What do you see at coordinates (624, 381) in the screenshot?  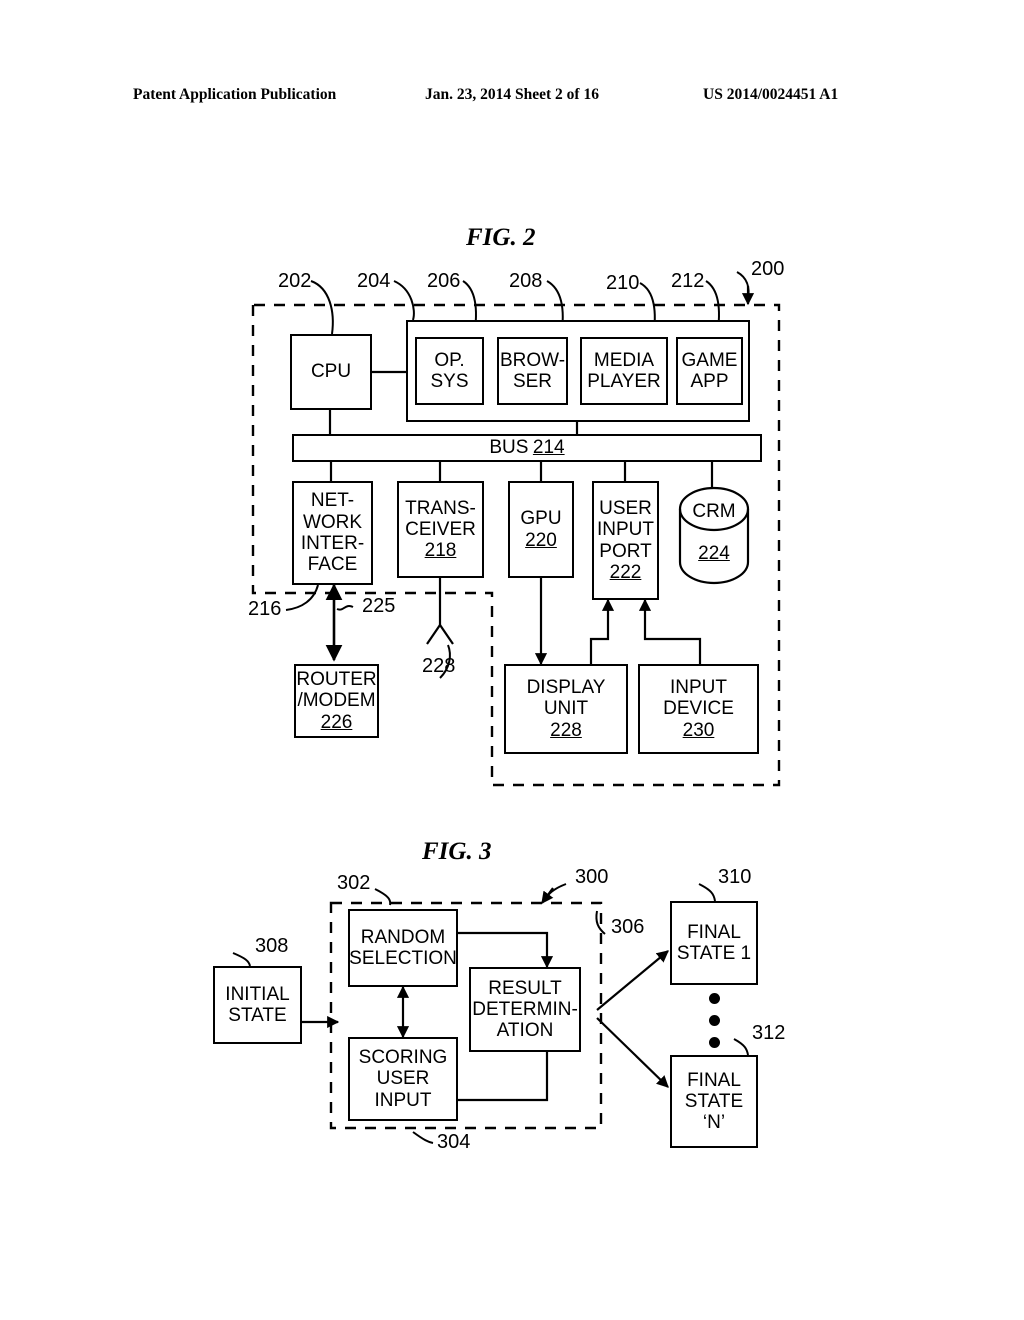 I see `media-line2: PLAYER` at bounding box center [624, 381].